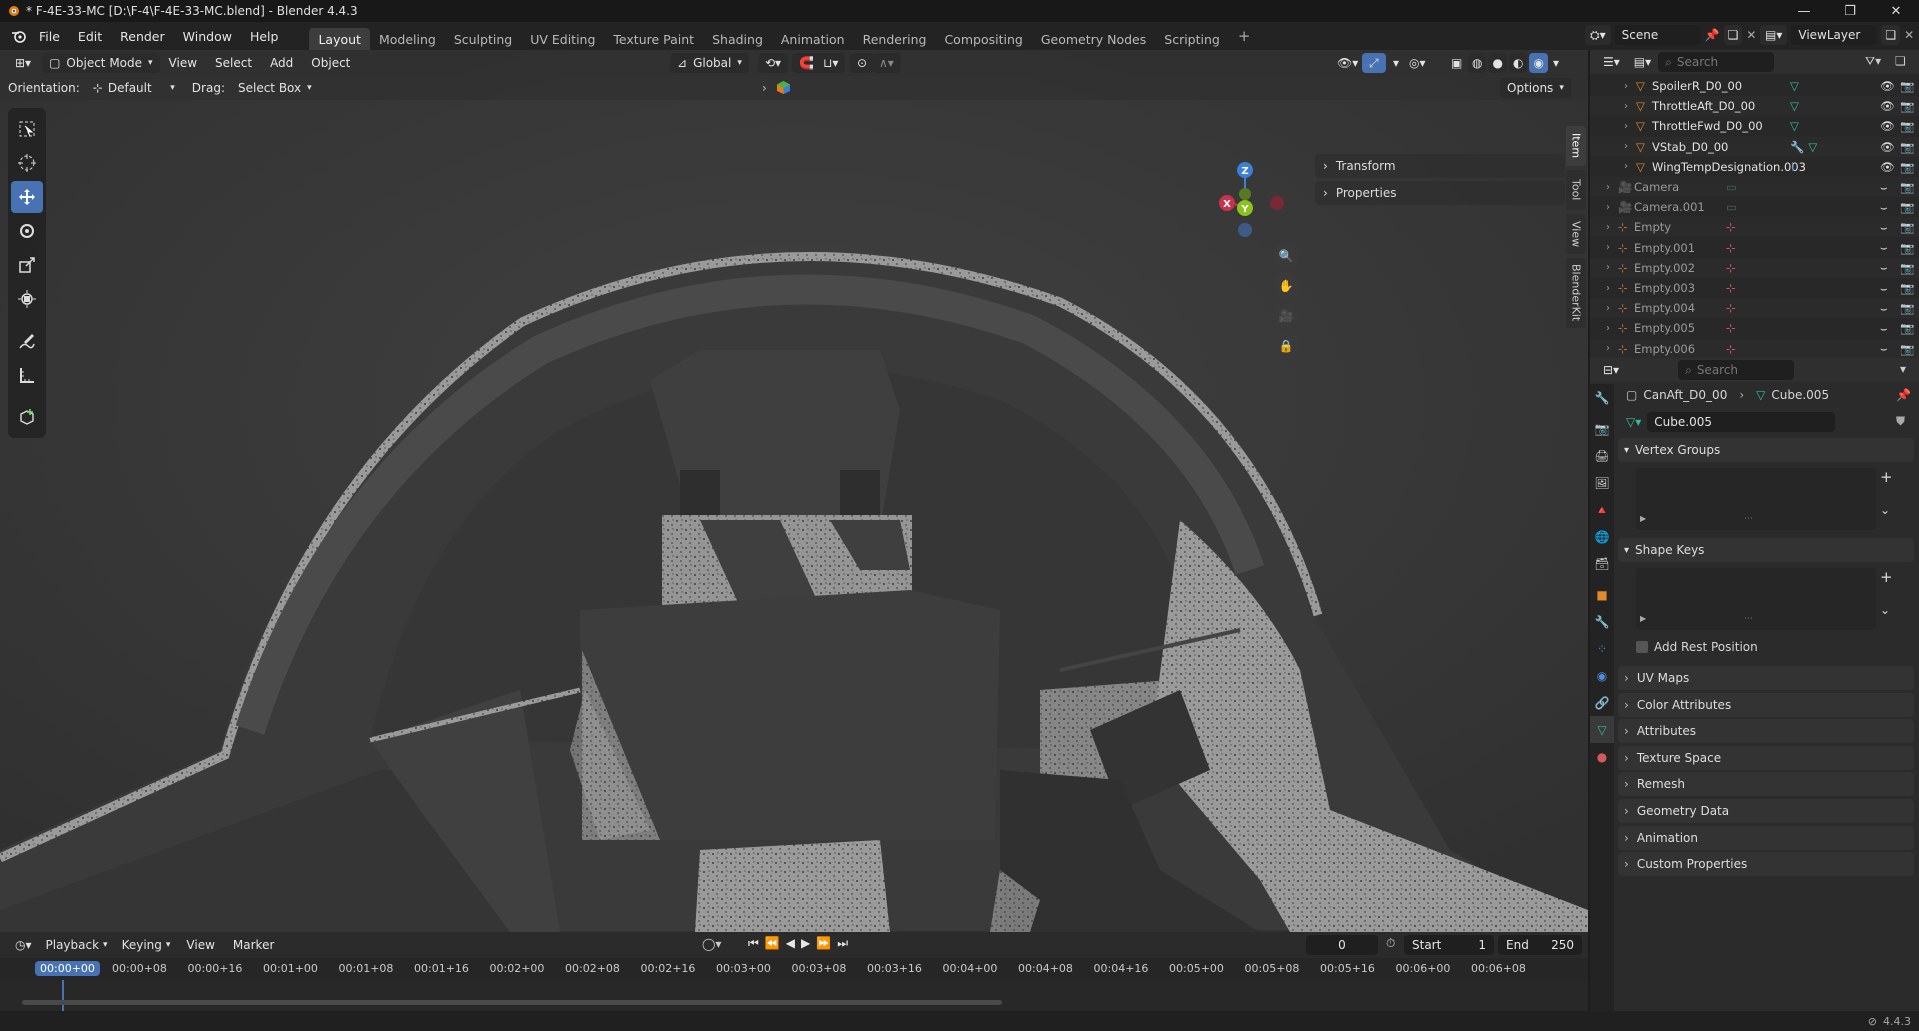 The width and height of the screenshot is (1919, 1031). I want to click on collection-tab-icon: 🗃, so click(1602, 563).